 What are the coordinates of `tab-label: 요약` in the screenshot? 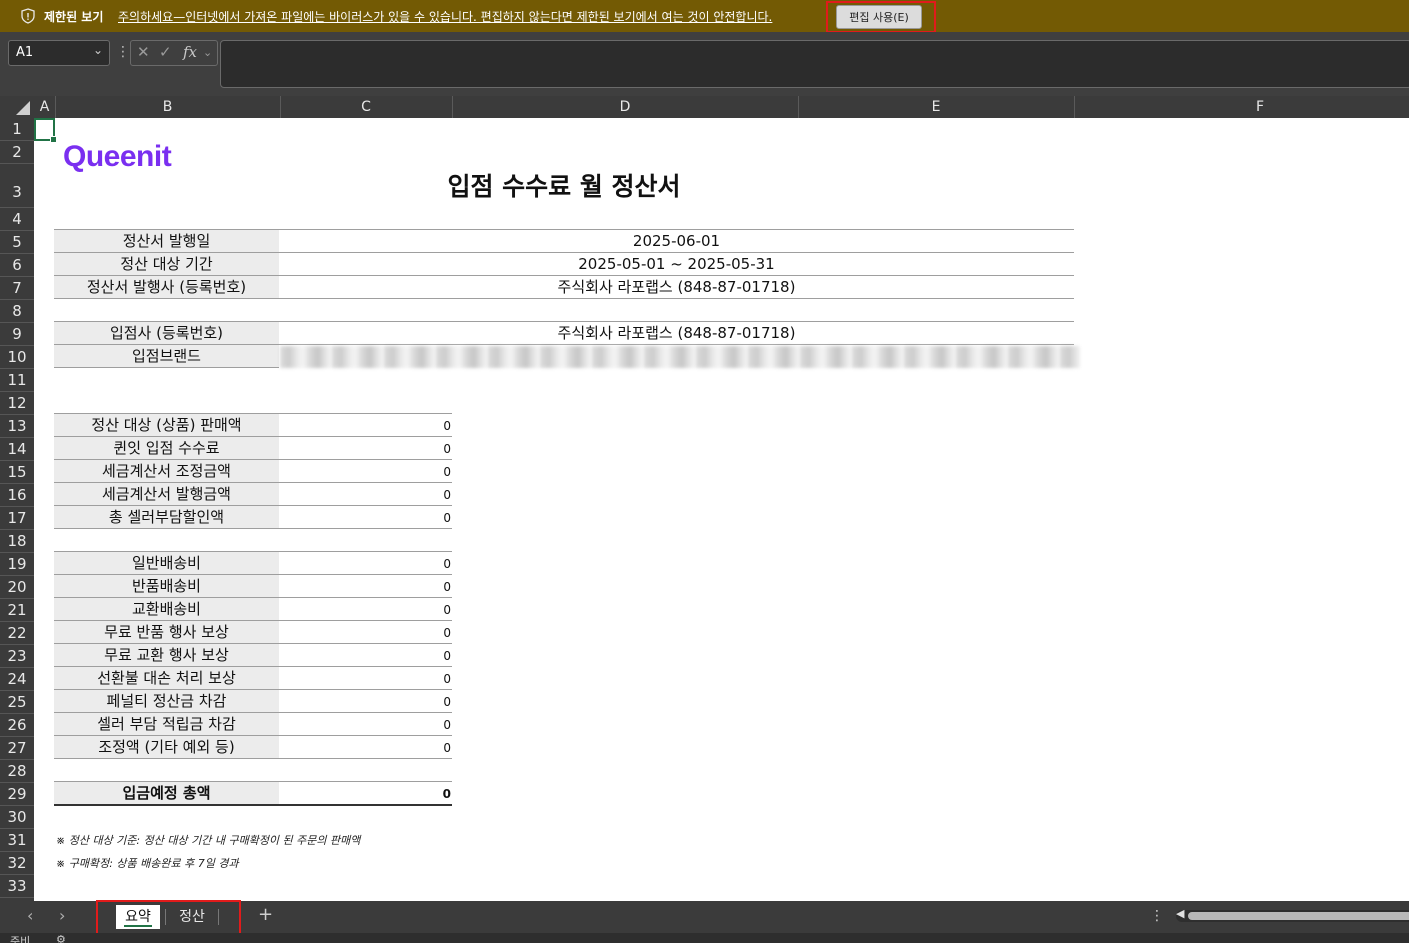 It's located at (138, 917).